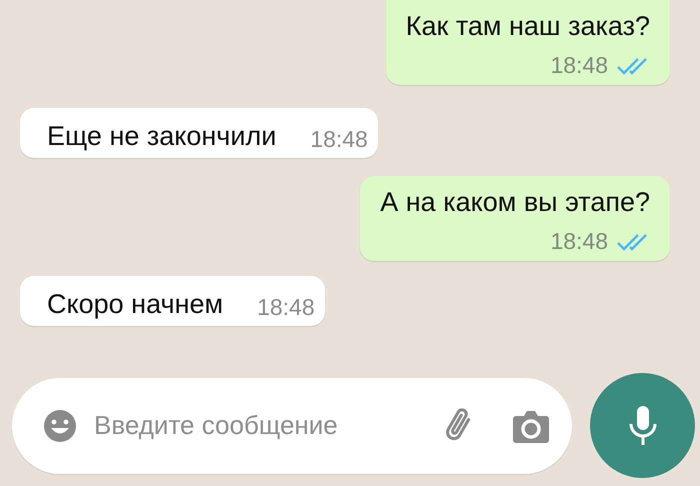  I want to click on message-text: А на каком вы этапе?, so click(515, 202).